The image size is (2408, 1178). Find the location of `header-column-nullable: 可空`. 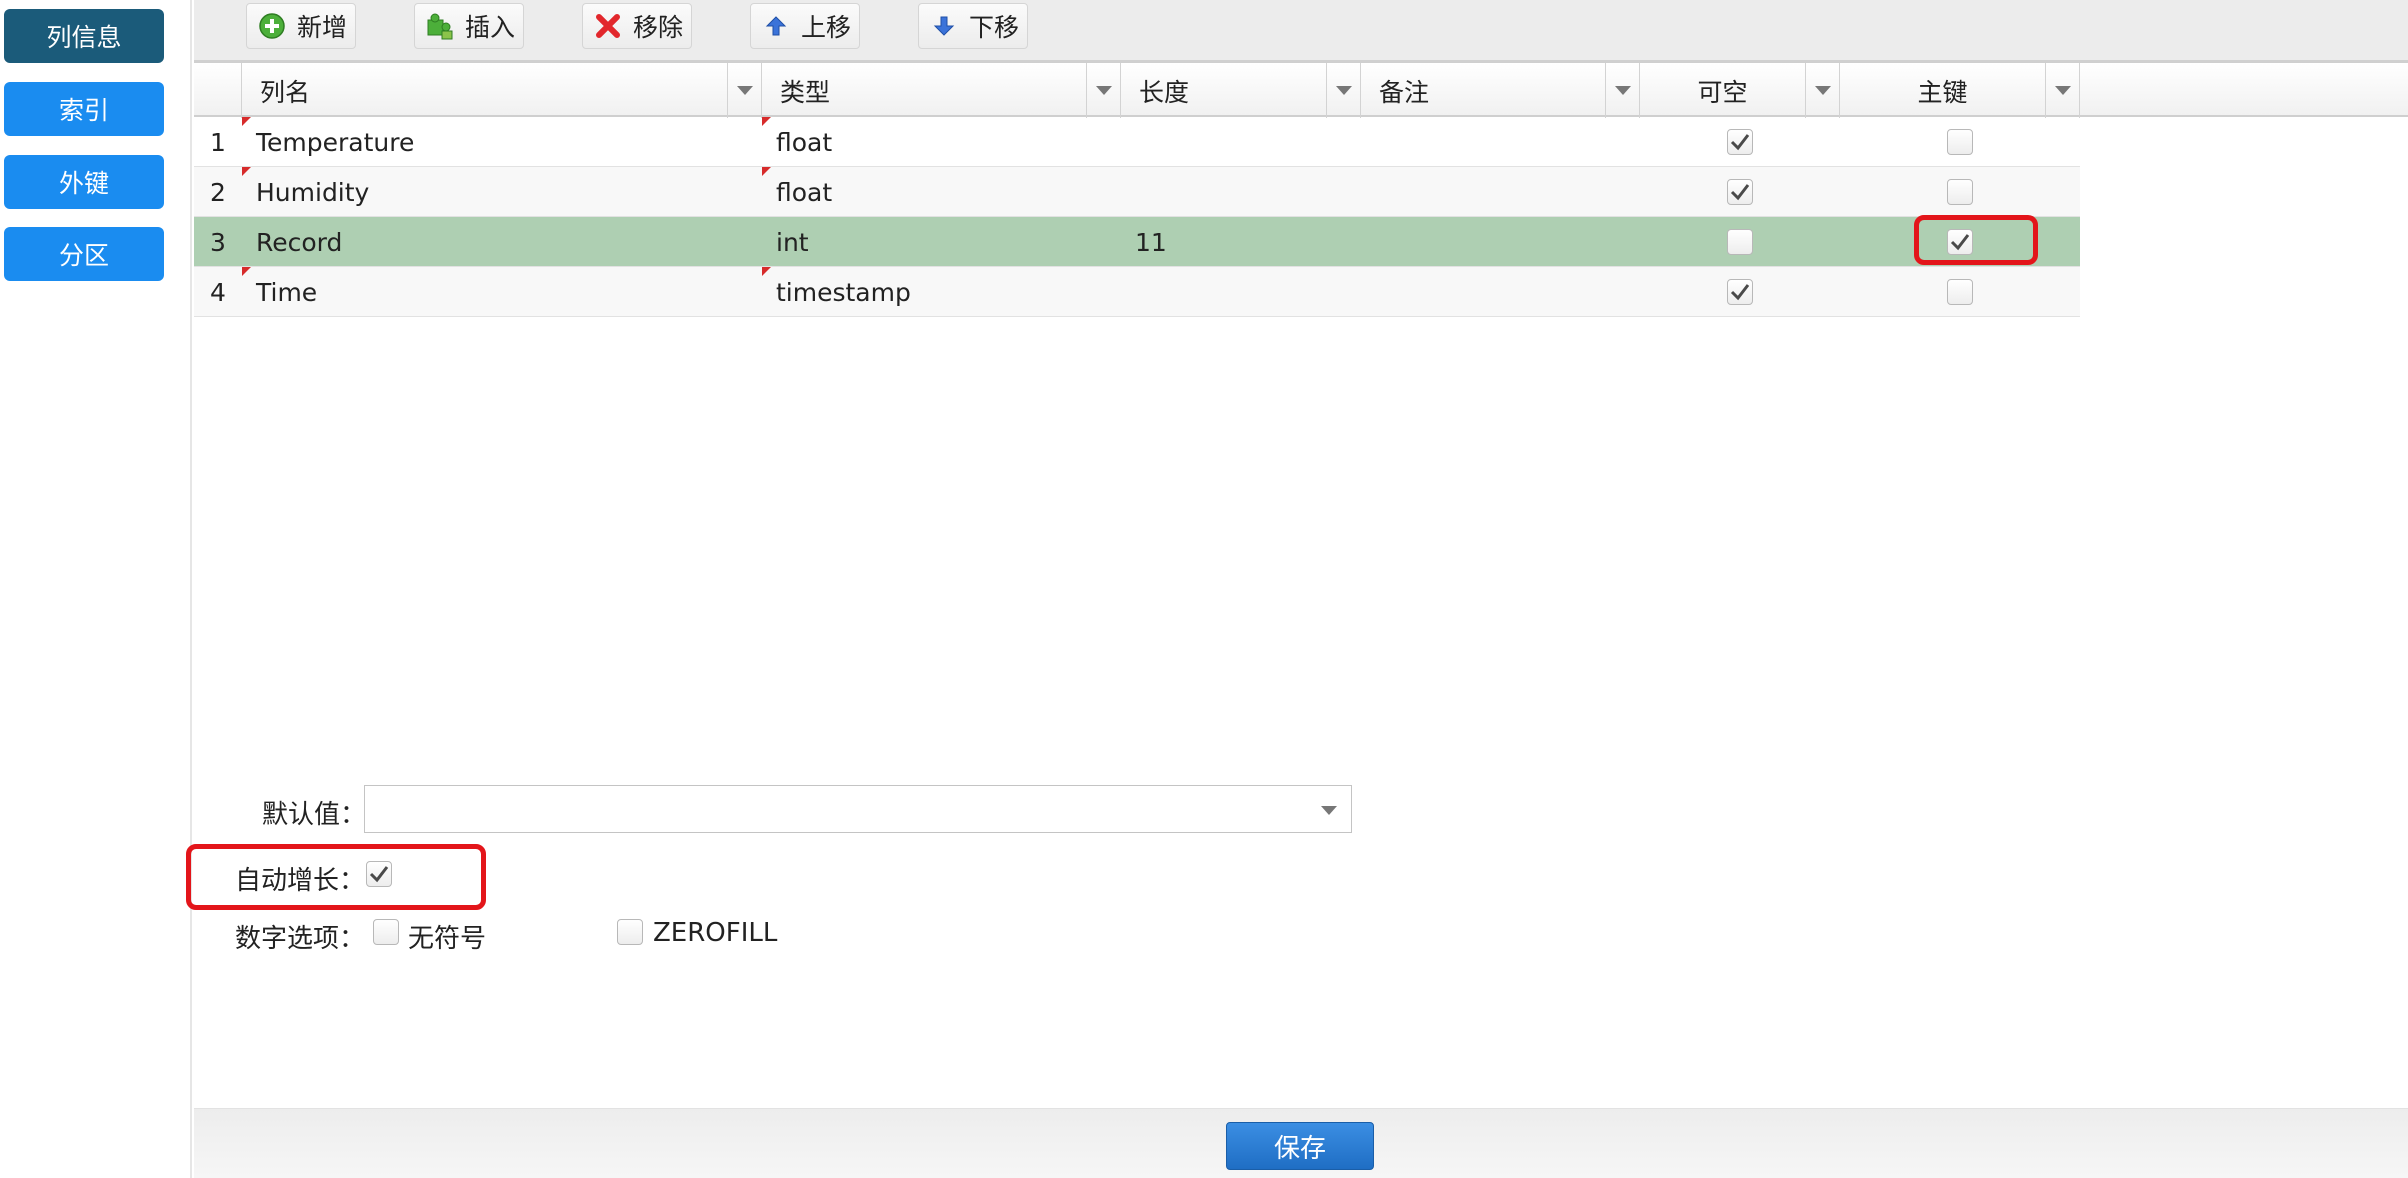

header-column-nullable: 可空 is located at coordinates (1740, 90).